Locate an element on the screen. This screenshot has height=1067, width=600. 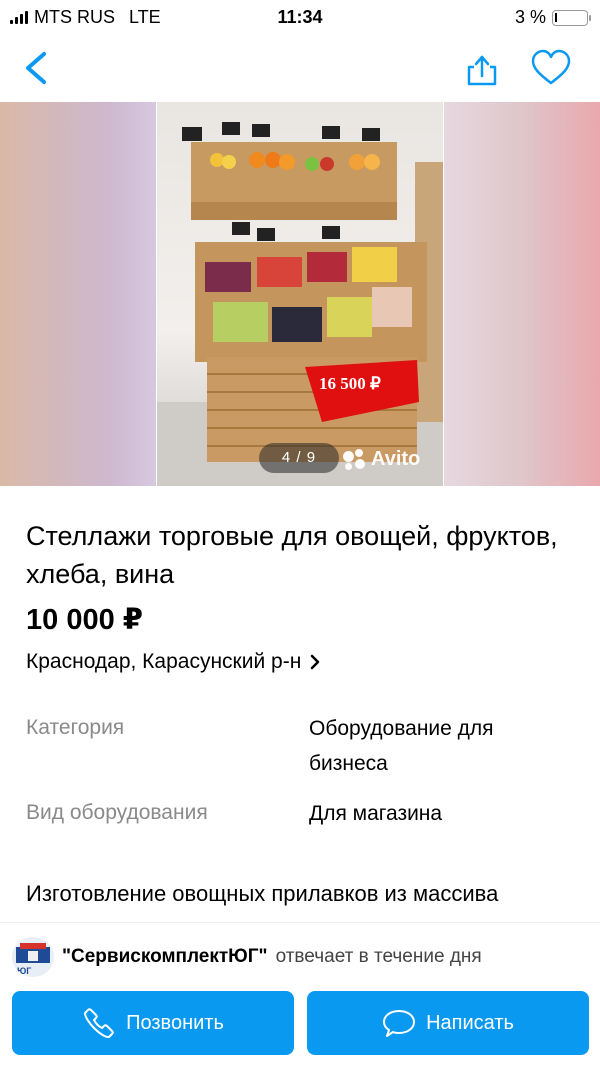
param-name-category: Категория is located at coordinates (75, 727).